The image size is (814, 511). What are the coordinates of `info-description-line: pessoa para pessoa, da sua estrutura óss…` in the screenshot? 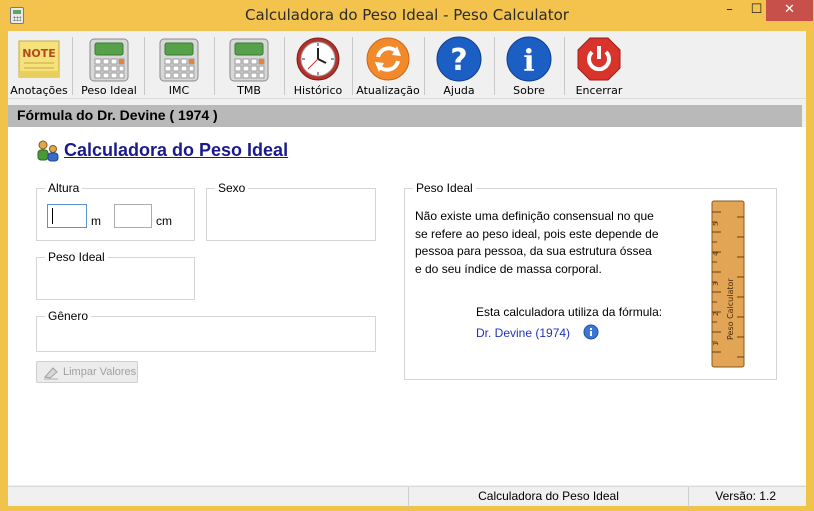 It's located at (533, 251).